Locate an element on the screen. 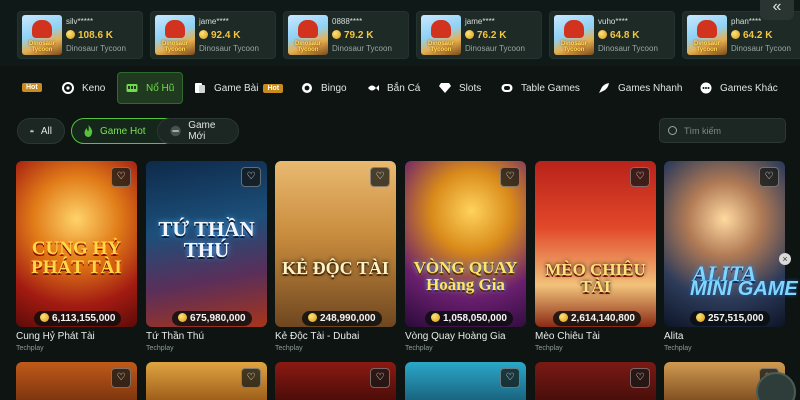  winner-username: silv***** is located at coordinates (80, 21).